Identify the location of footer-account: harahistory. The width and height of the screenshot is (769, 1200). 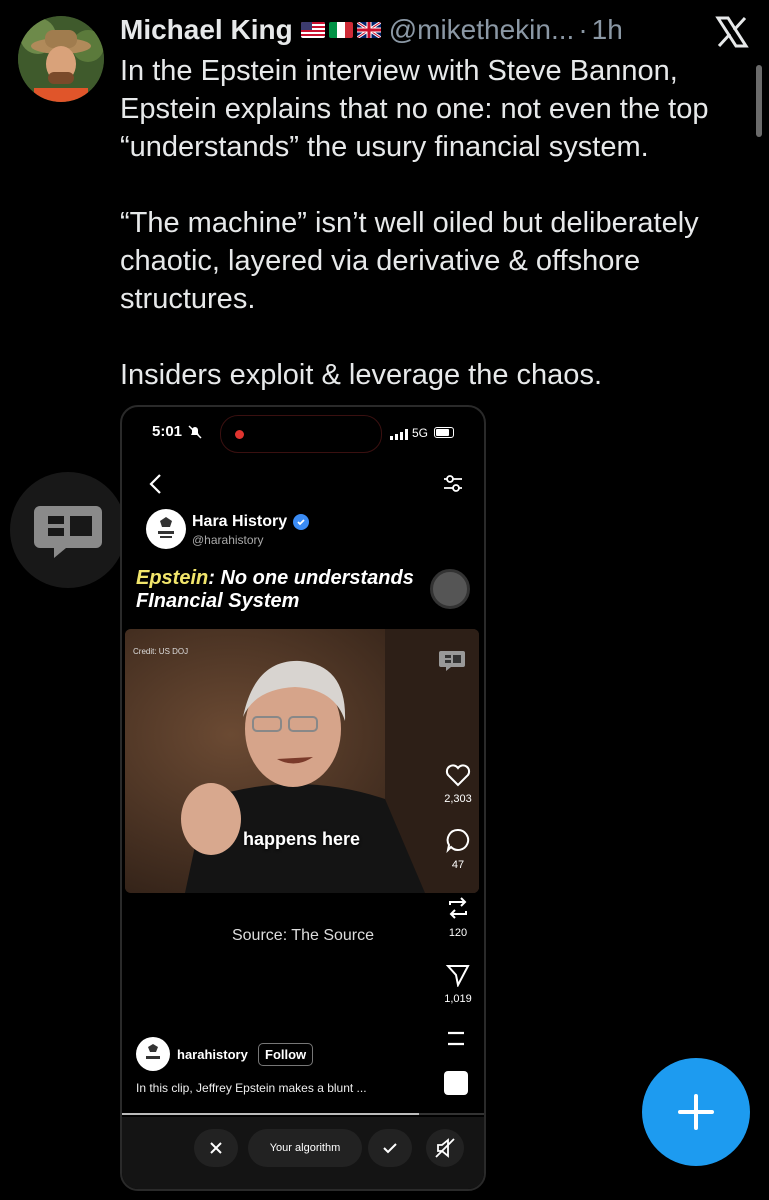
(212, 1054).